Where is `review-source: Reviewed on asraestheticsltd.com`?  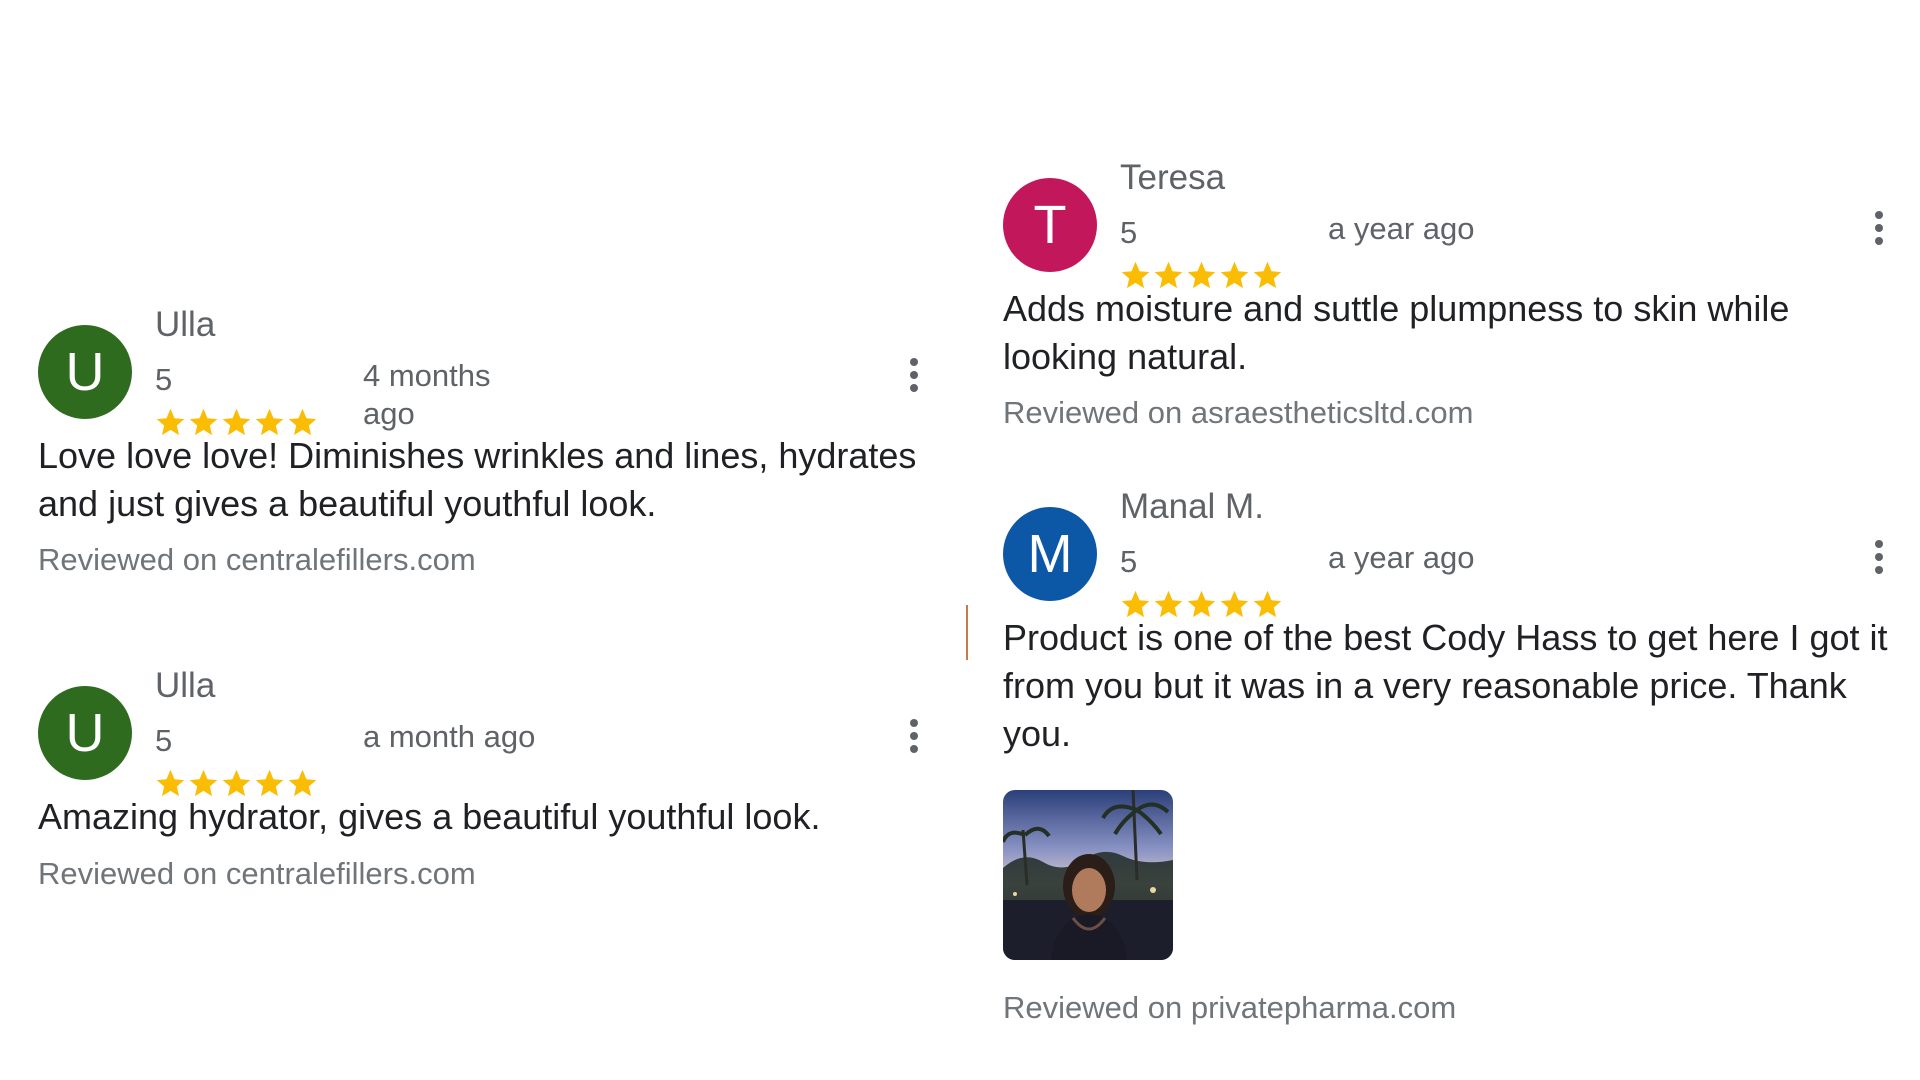 review-source: Reviewed on asraestheticsltd.com is located at coordinates (1238, 413).